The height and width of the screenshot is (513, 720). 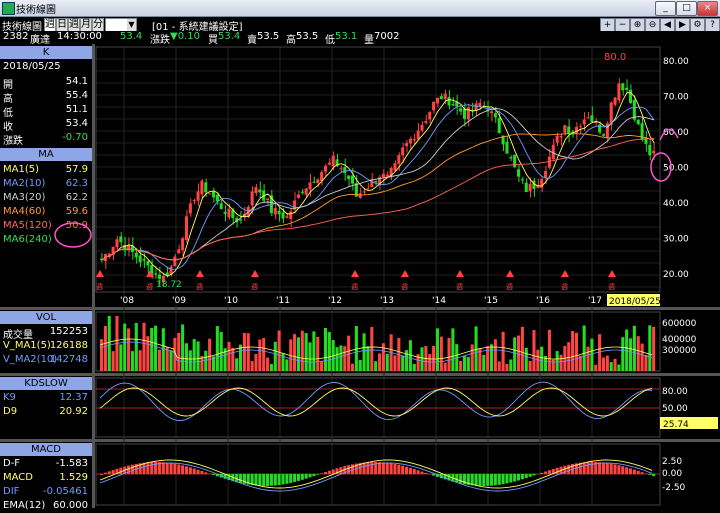 What do you see at coordinates (679, 324) in the screenshot?
I see `vol-tick-label: 600000` at bounding box center [679, 324].